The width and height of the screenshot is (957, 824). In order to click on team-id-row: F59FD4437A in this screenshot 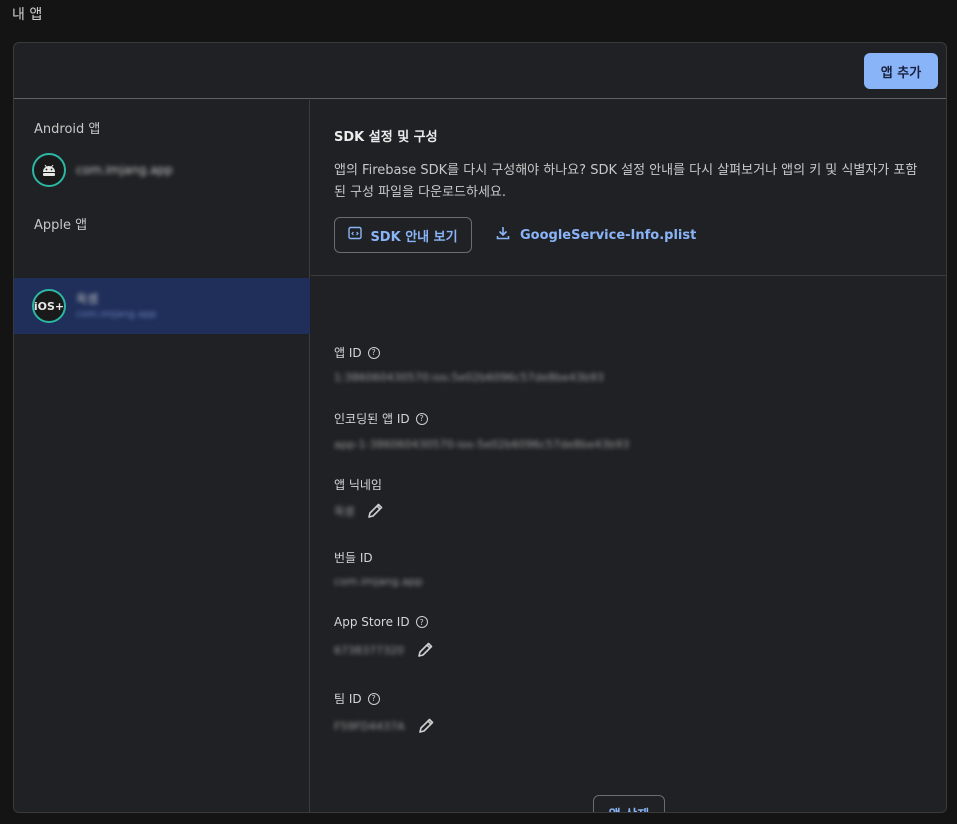, I will do `click(384, 726)`.